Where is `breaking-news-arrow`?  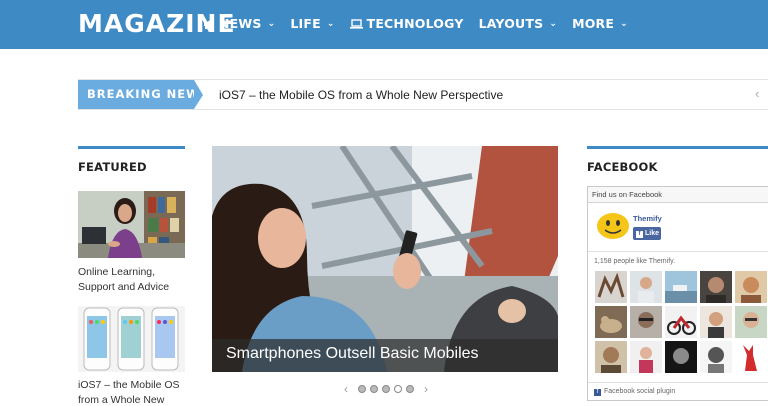
breaking-news-arrow is located at coordinates (198, 94).